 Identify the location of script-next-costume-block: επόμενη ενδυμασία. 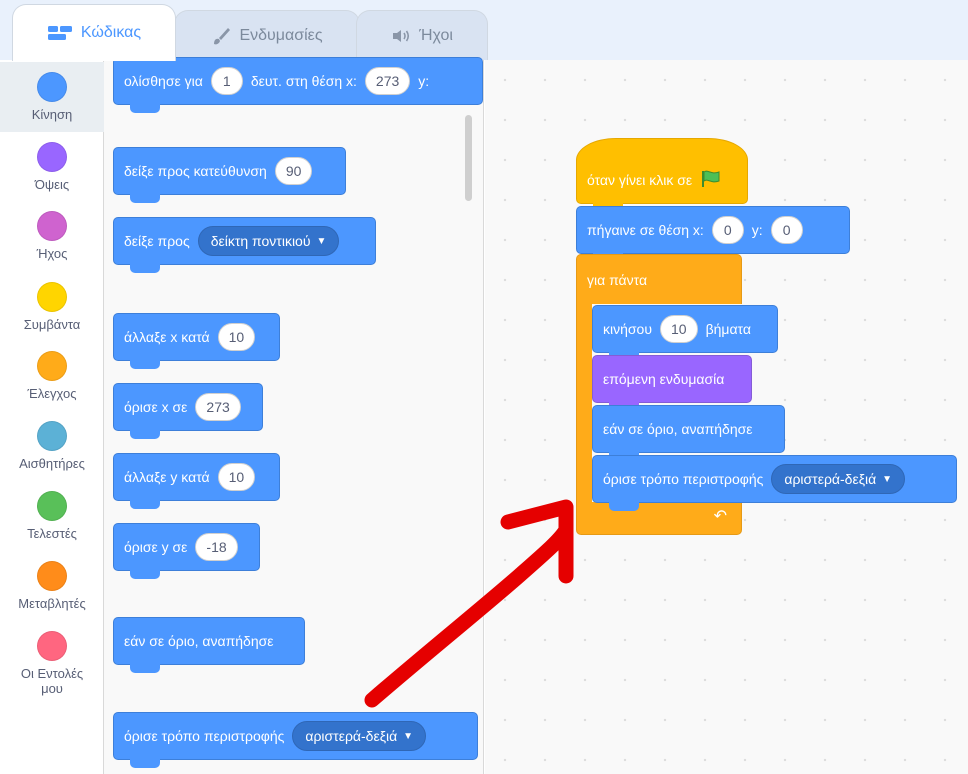
(672, 383).